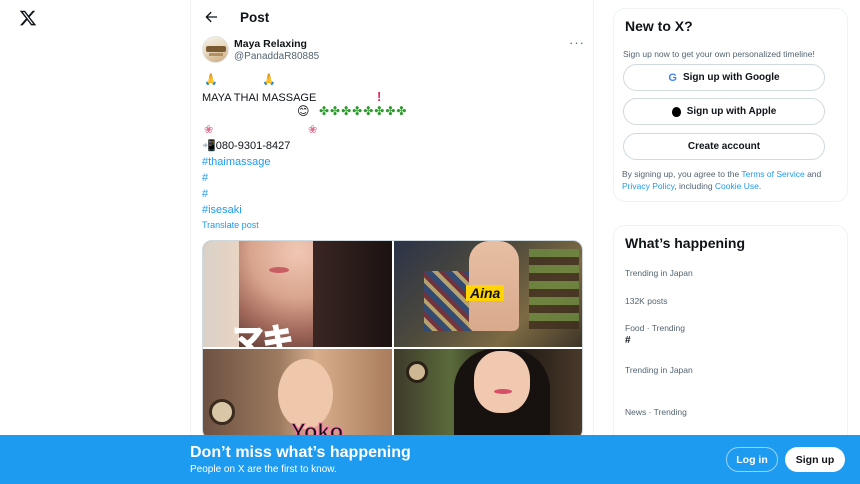  I want to click on back-arrow-icon, so click(211, 17).